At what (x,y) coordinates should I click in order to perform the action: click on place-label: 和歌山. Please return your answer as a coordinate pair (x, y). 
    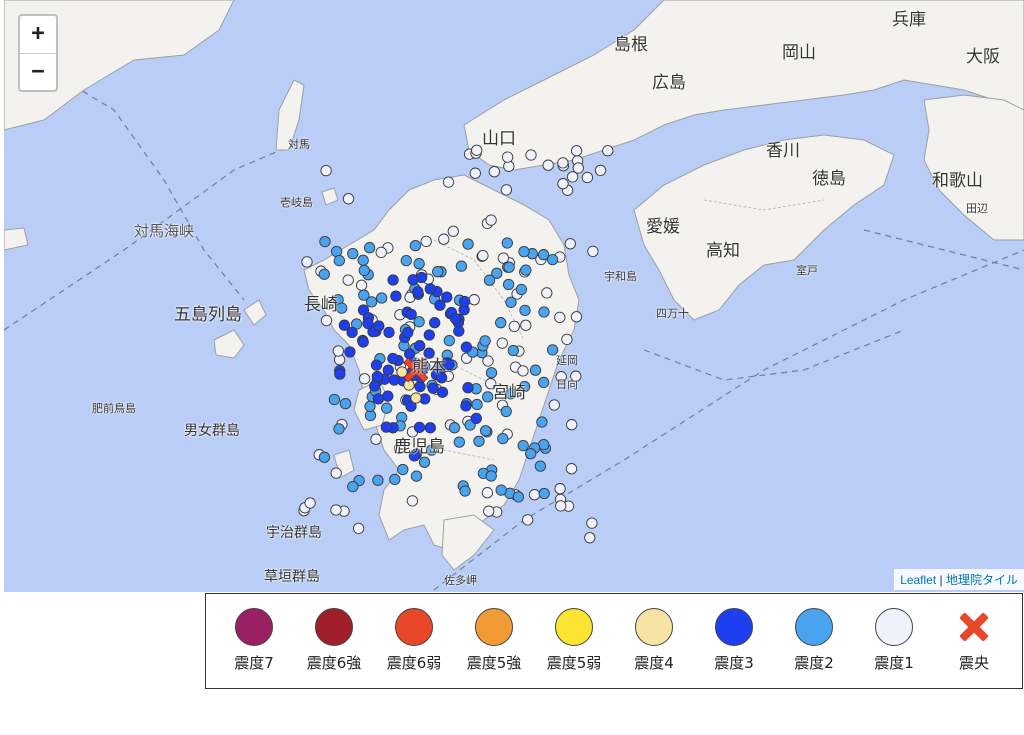
    Looking at the image, I should click on (957, 181).